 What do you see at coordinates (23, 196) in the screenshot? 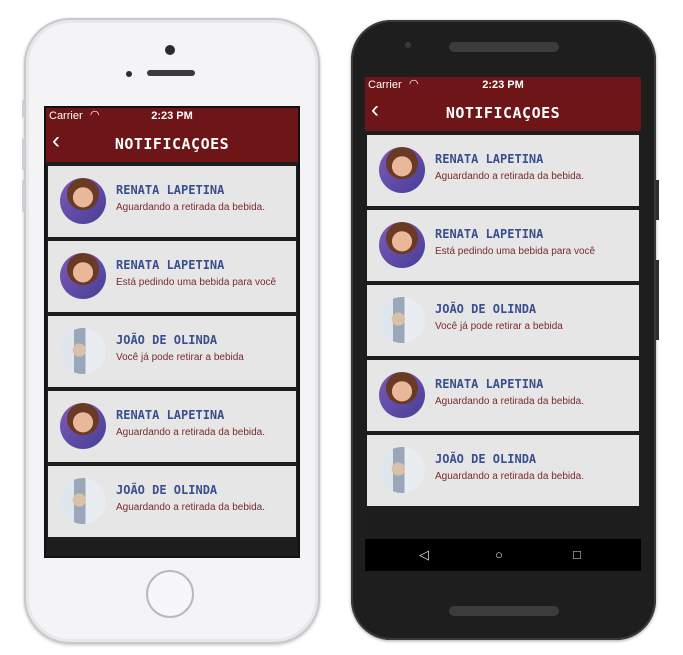
I see `volume-down-button` at bounding box center [23, 196].